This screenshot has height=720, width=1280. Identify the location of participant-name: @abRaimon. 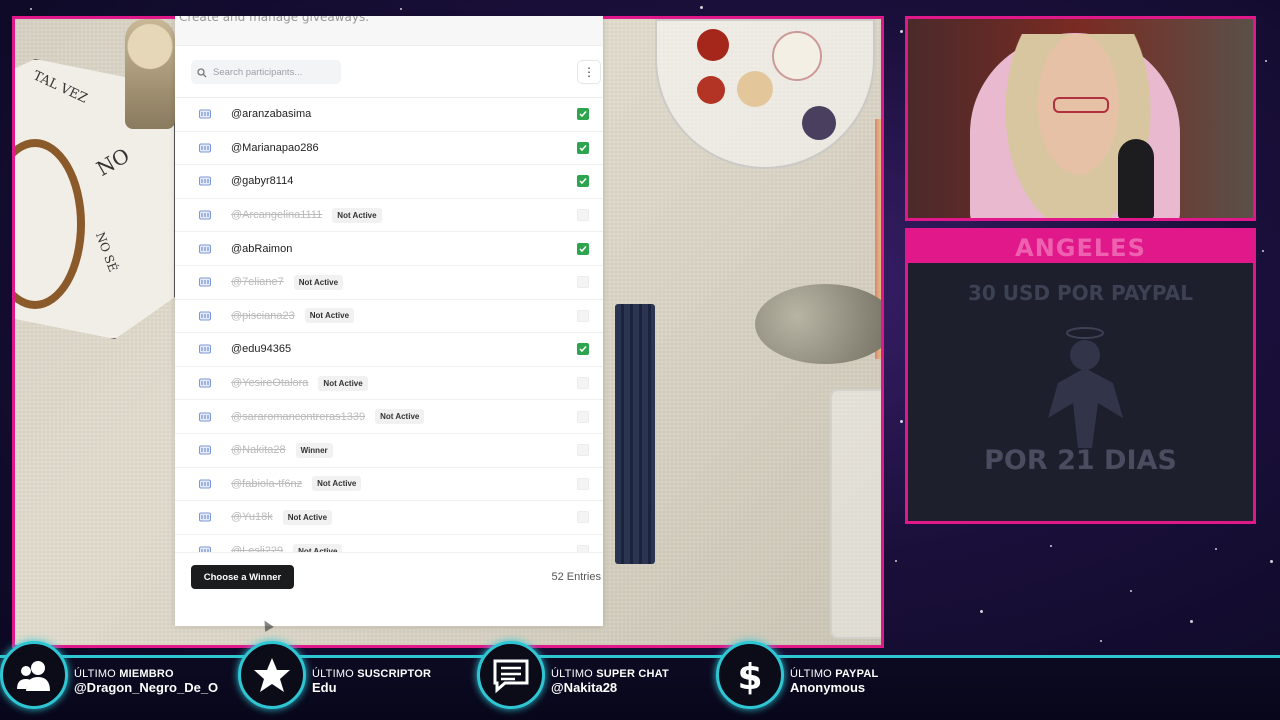
(262, 248).